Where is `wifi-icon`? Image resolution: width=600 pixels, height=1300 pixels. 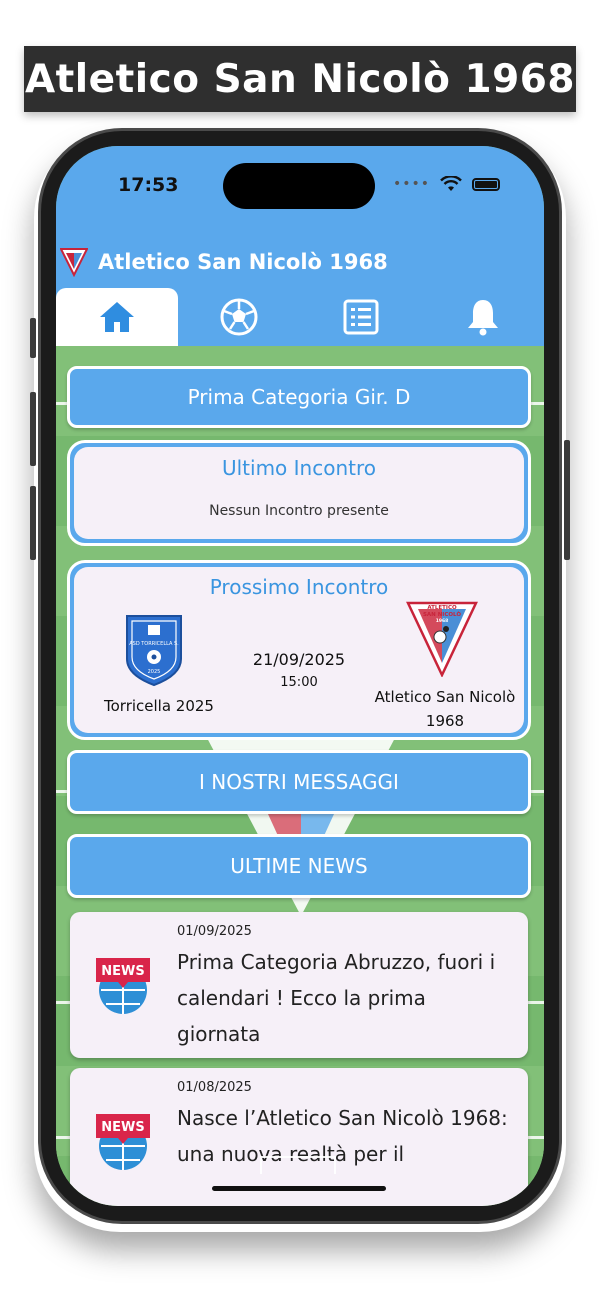 wifi-icon is located at coordinates (451, 183).